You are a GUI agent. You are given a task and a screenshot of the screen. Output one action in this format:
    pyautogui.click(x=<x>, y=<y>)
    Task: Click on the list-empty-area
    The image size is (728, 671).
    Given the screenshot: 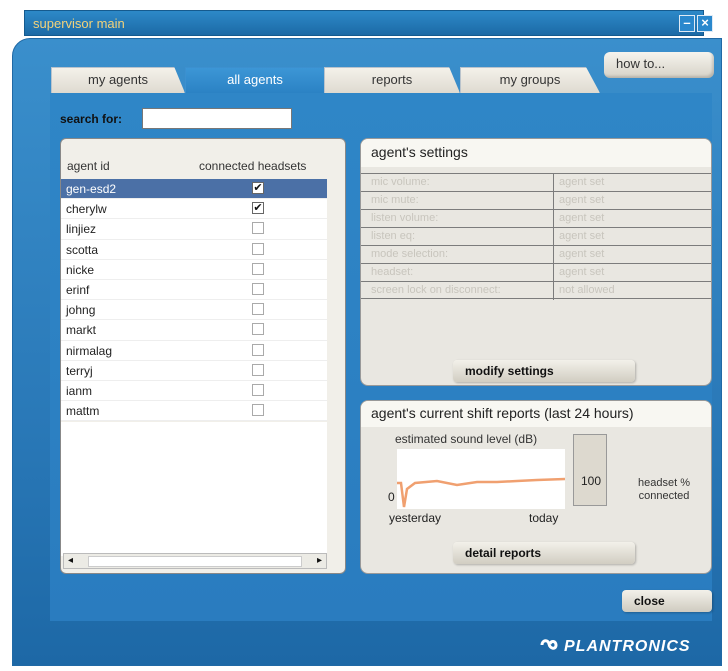 What is the action you would take?
    pyautogui.click(x=194, y=489)
    